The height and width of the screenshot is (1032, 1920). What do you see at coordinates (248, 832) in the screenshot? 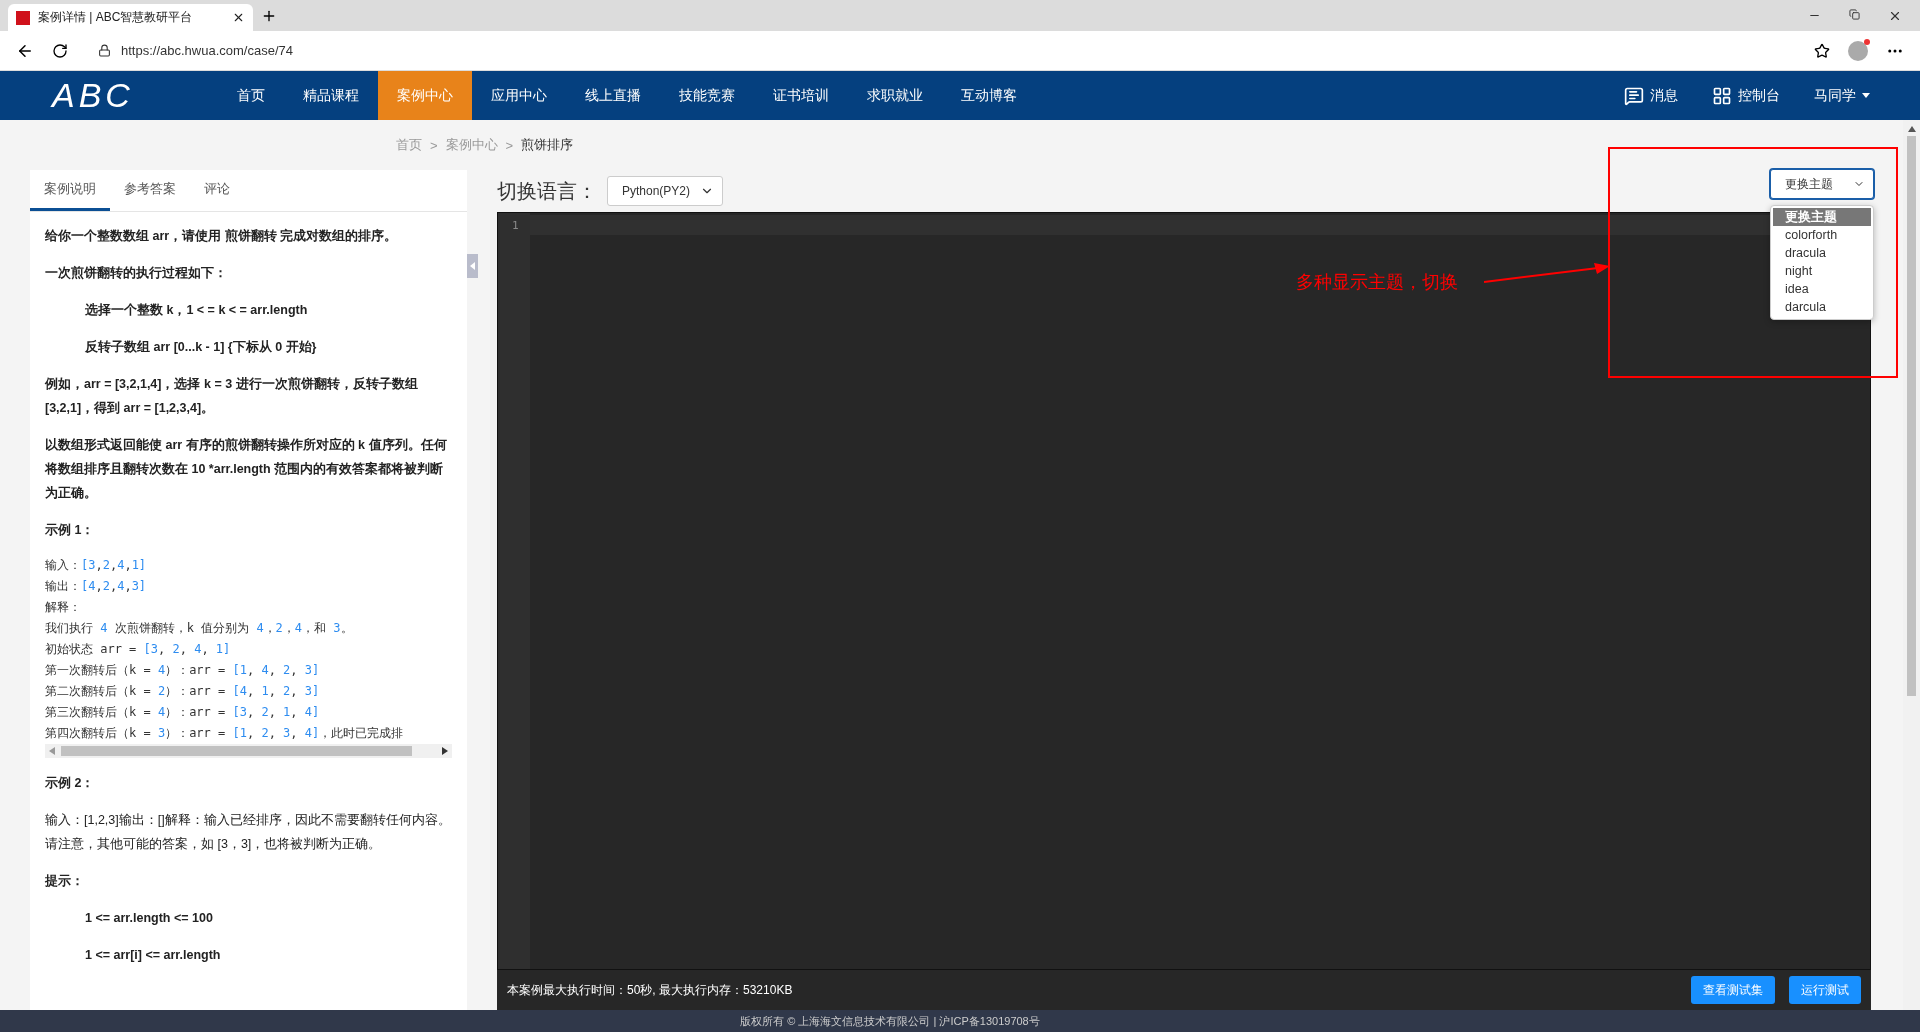
I see `paragraph: 输入：[1,2,3]输出：[]解释：输入已经排序，因此不需要翻转任何内容。请注意，其他可能的答案，如 [3，3]，也将被判断为正确。` at bounding box center [248, 832].